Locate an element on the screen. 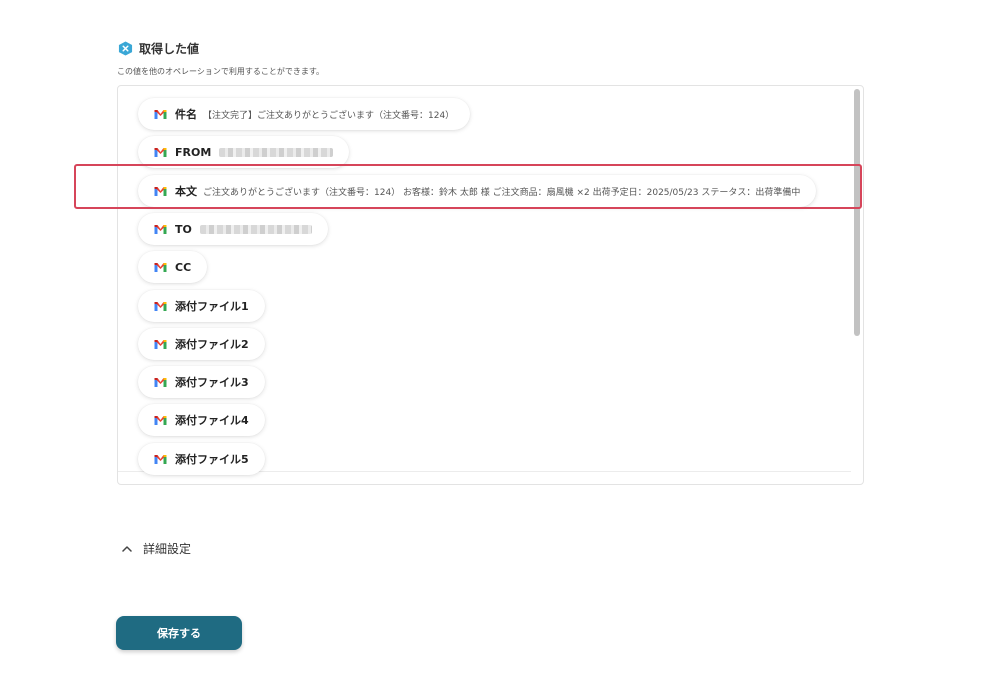 The image size is (1000, 692). chip-label: FROM is located at coordinates (193, 152).